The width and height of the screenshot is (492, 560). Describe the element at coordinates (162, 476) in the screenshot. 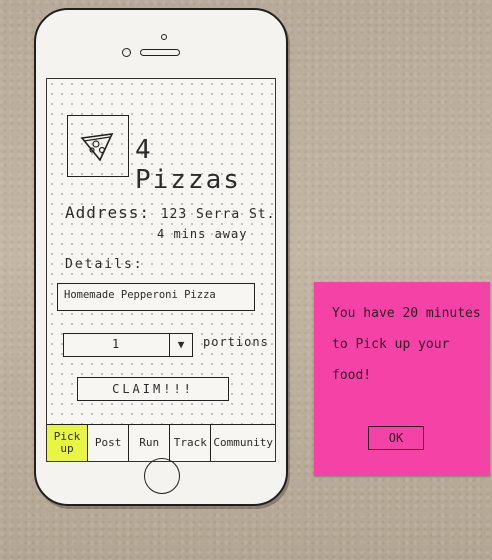

I see `home-button` at that location.